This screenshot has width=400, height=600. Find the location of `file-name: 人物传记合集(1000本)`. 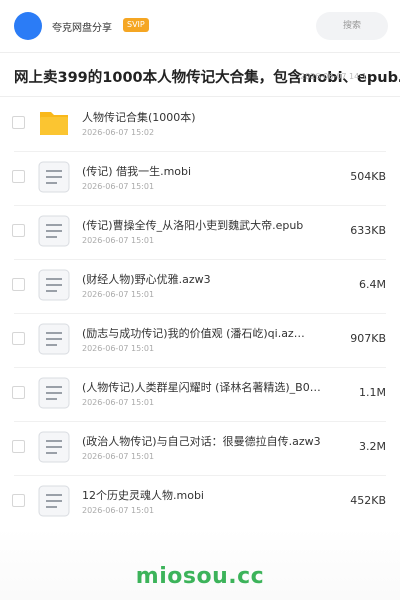

file-name: 人物传记合集(1000本) is located at coordinates (139, 117).